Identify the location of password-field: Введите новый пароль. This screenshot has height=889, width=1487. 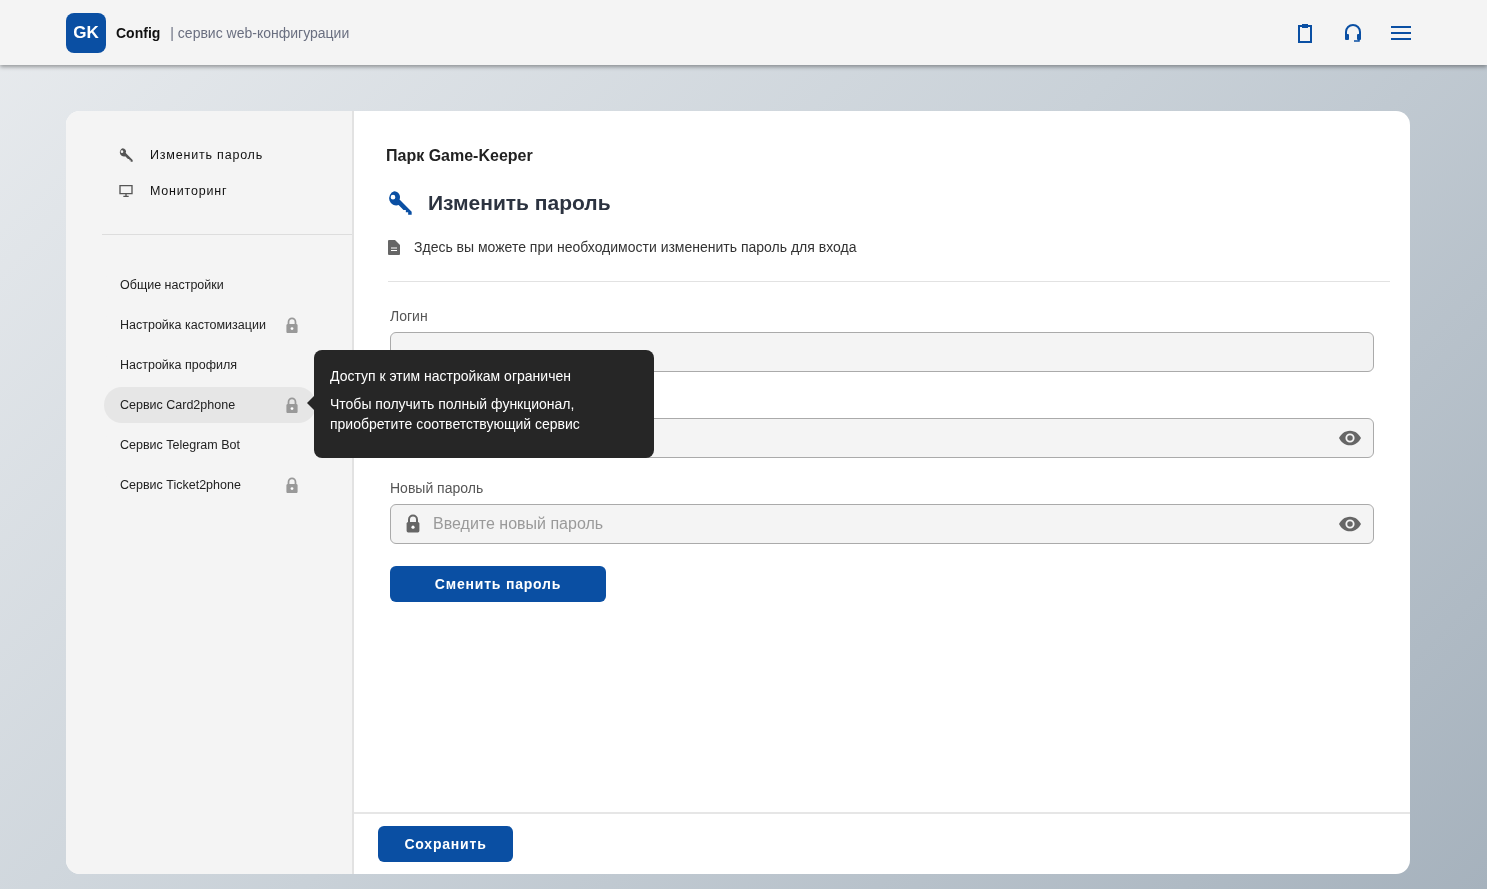
(882, 524).